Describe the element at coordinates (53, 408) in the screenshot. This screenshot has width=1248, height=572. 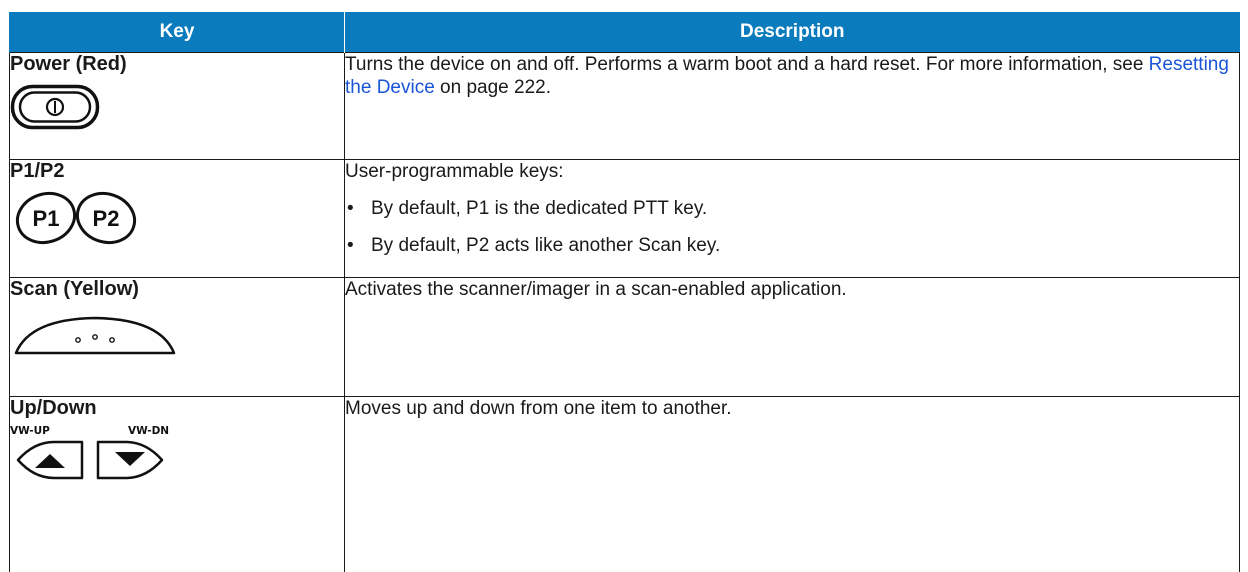
I see `key-name-updown: Up/Down` at that location.